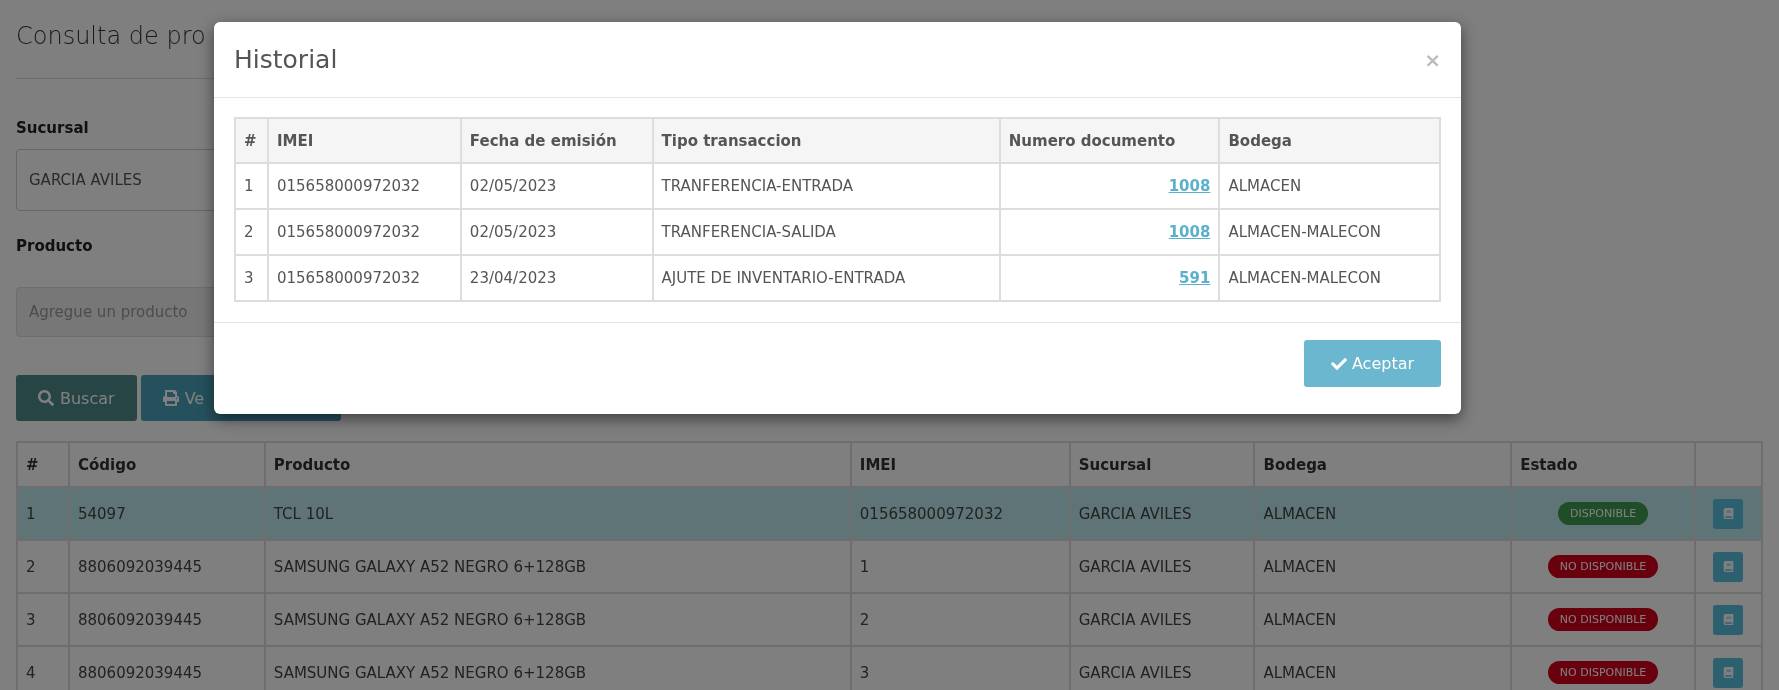 The image size is (1779, 690). What do you see at coordinates (1603, 464) in the screenshot?
I see `column-header: Estado` at bounding box center [1603, 464].